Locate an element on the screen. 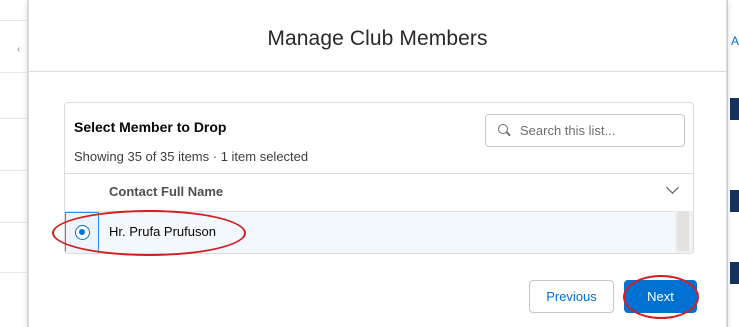 Image resolution: width=739 pixels, height=327 pixels. list-info: Showing 35 of 35 items · 1 item selected is located at coordinates (191, 156).